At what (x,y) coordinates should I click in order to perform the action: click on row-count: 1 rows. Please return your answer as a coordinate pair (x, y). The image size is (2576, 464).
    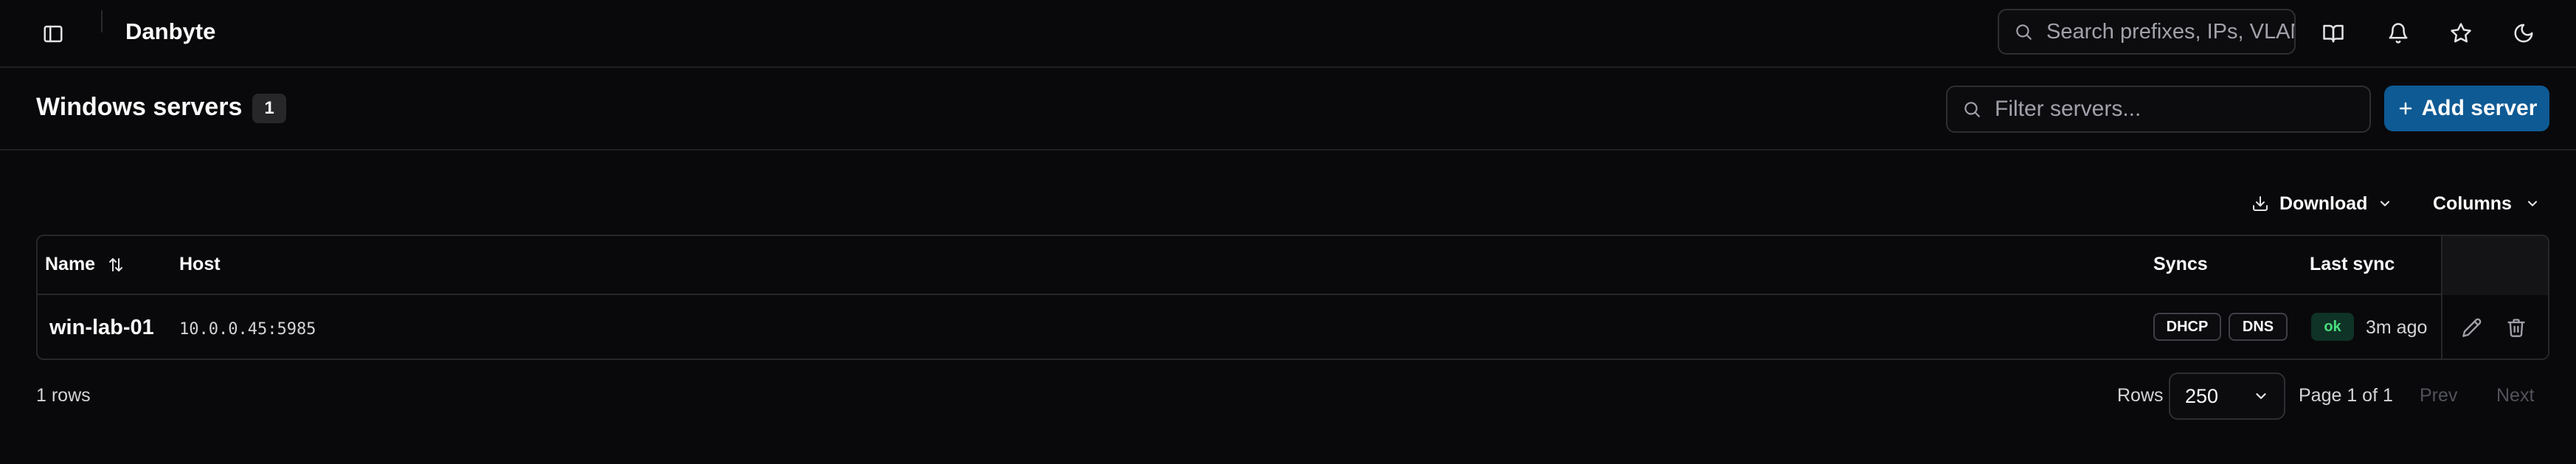
    Looking at the image, I should click on (64, 396).